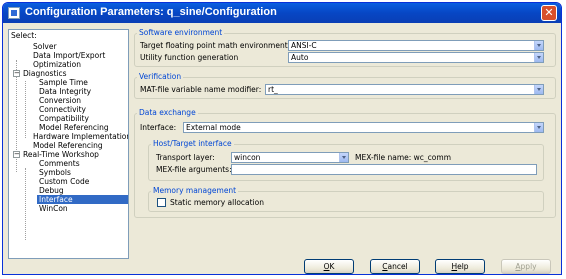 The height and width of the screenshot is (279, 566). What do you see at coordinates (61, 154) in the screenshot?
I see `tree-item-real-time-workshop: Real-Time Workshop` at bounding box center [61, 154].